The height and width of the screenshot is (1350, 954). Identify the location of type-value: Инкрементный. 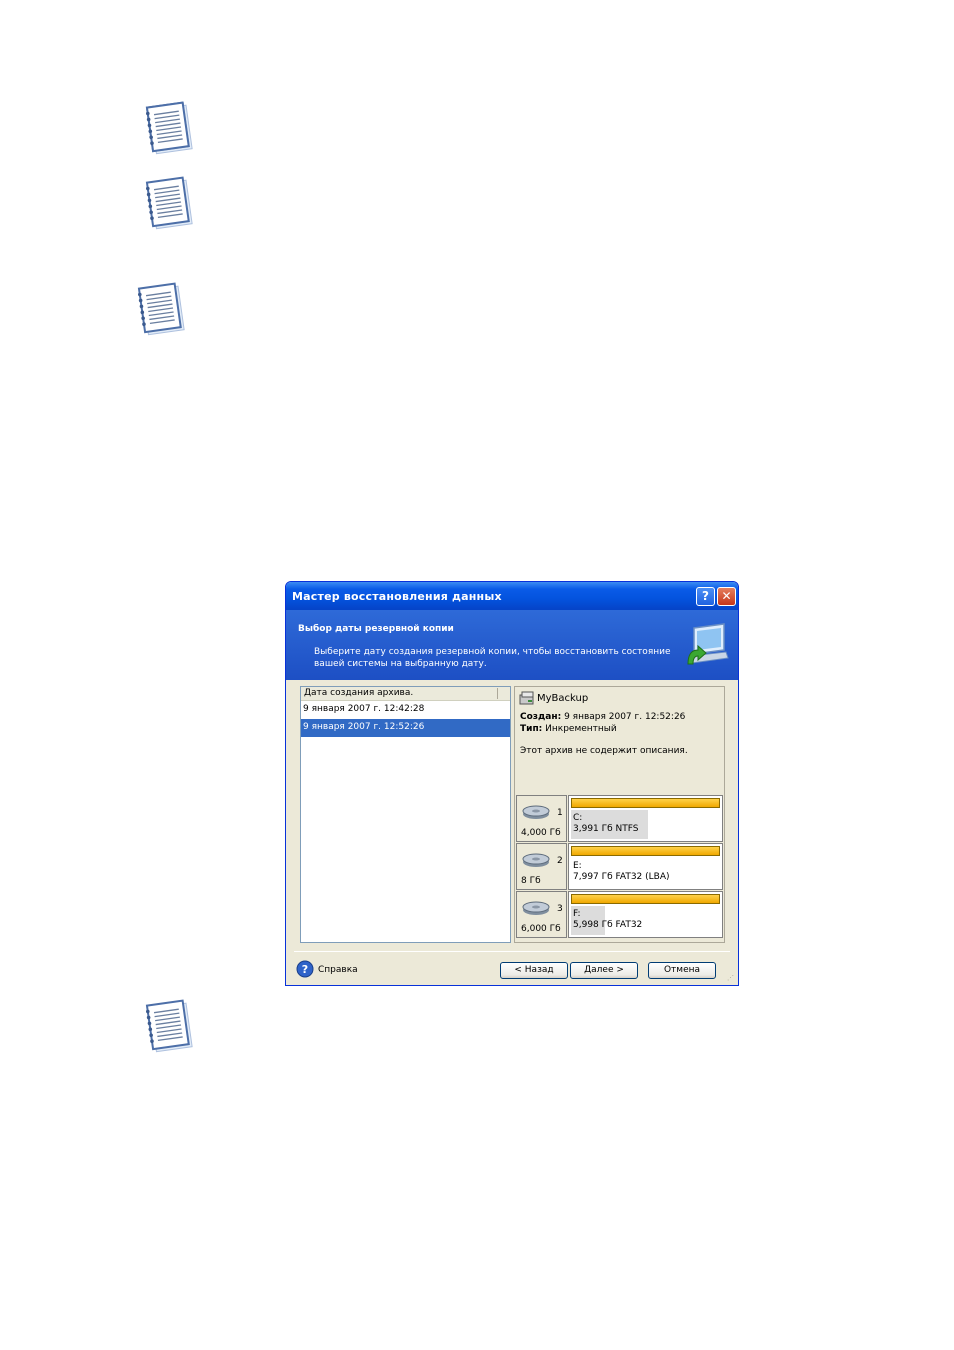
(581, 729).